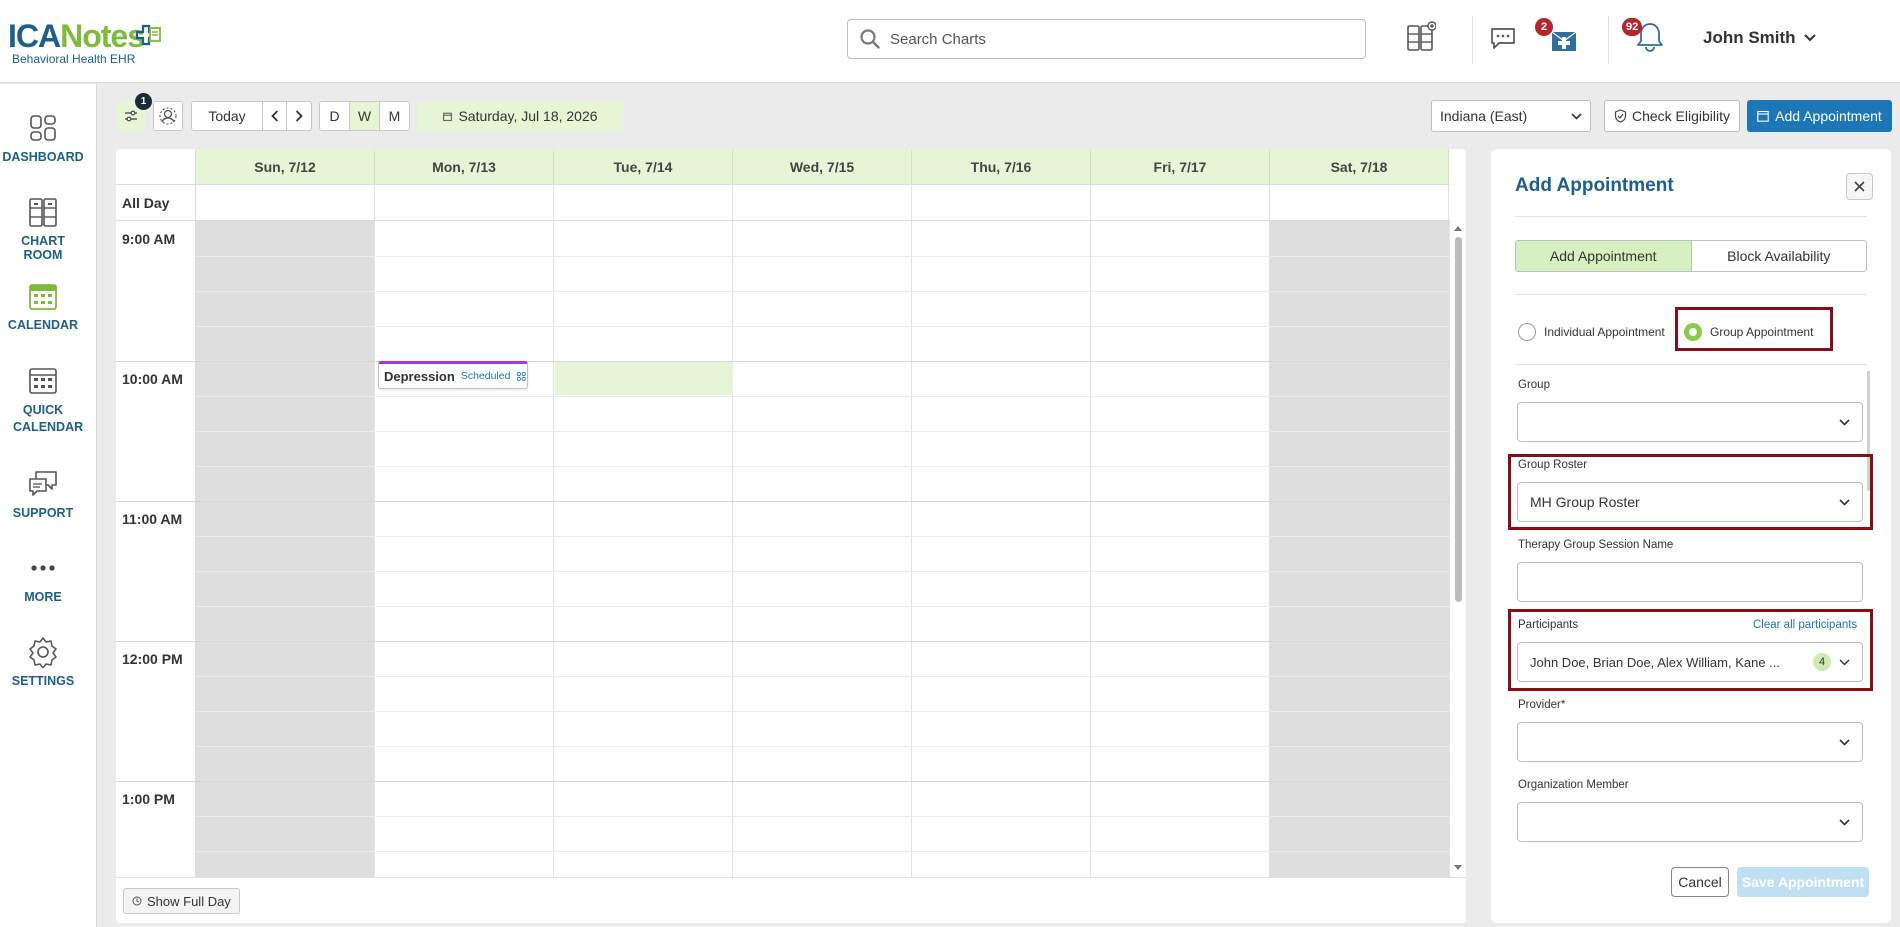  Describe the element at coordinates (1110, 39) in the screenshot. I see `search-input` at that location.